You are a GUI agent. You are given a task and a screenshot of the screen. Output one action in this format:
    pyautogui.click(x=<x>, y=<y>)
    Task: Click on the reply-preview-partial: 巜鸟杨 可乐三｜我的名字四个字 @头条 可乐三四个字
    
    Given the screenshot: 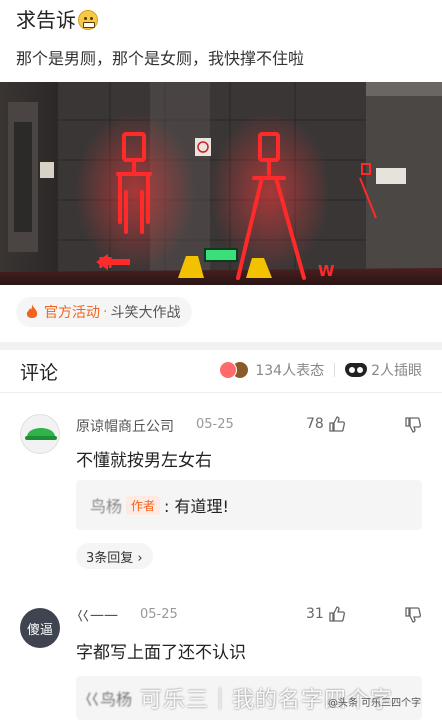 What is the action you would take?
    pyautogui.click(x=249, y=698)
    